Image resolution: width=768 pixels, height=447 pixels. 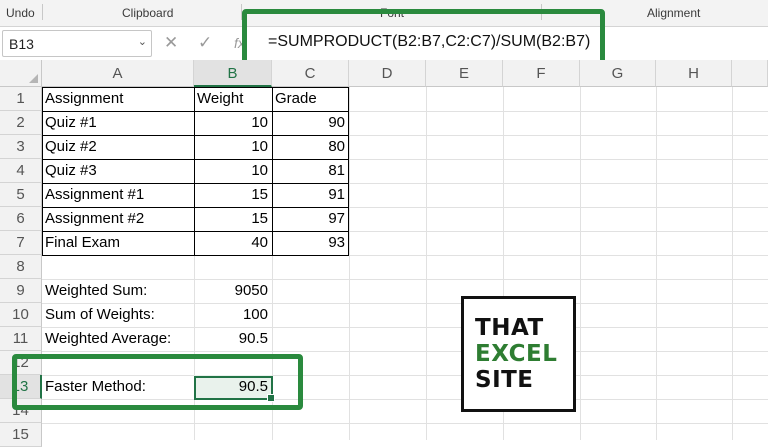 I want to click on cell-b11: 90.5, so click(x=233, y=339).